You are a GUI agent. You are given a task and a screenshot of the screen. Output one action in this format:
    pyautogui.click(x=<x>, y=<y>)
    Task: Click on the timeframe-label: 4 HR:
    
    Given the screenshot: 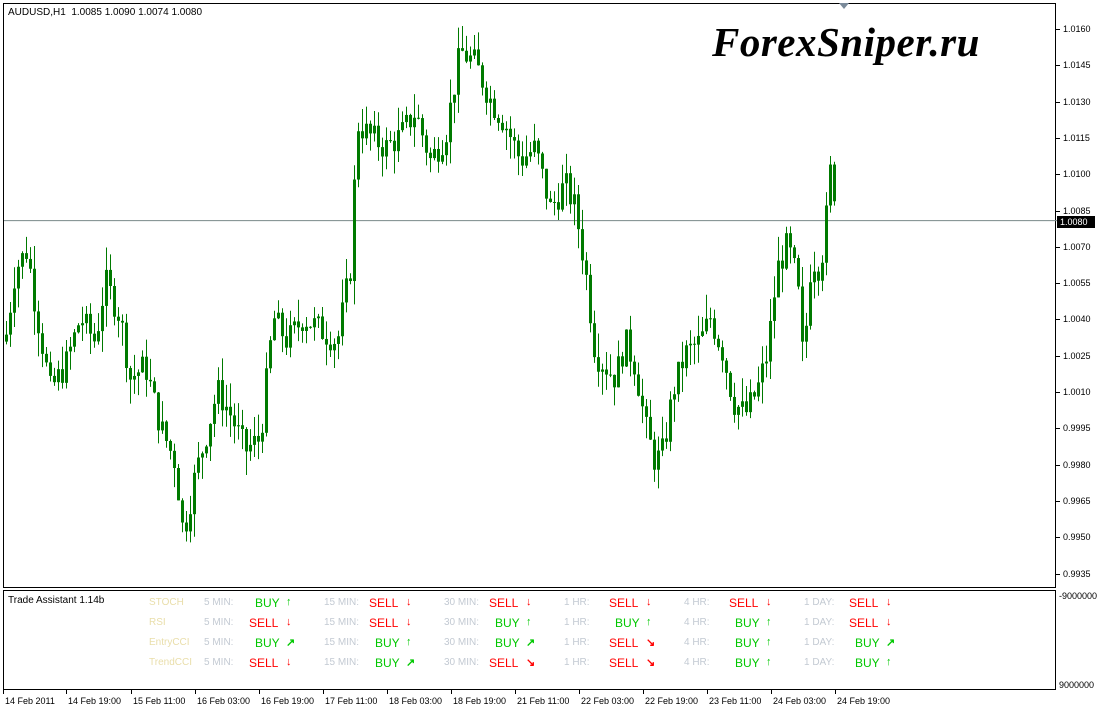 What is the action you would take?
    pyautogui.click(x=697, y=602)
    